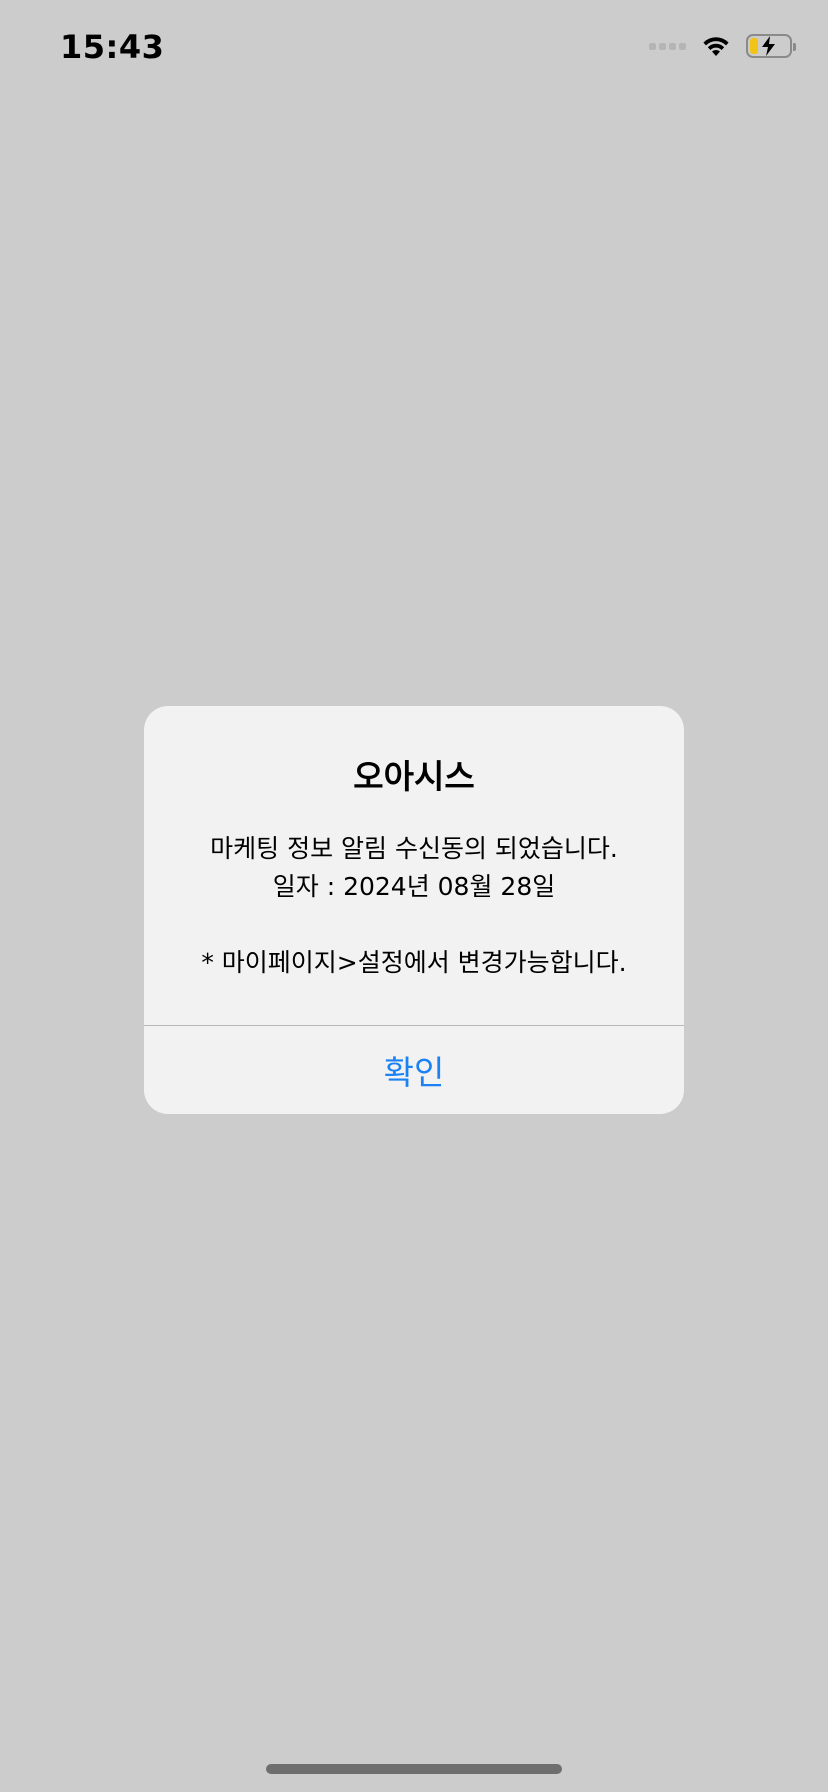 This screenshot has width=828, height=1792. What do you see at coordinates (716, 46) in the screenshot?
I see `wifi-icon` at bounding box center [716, 46].